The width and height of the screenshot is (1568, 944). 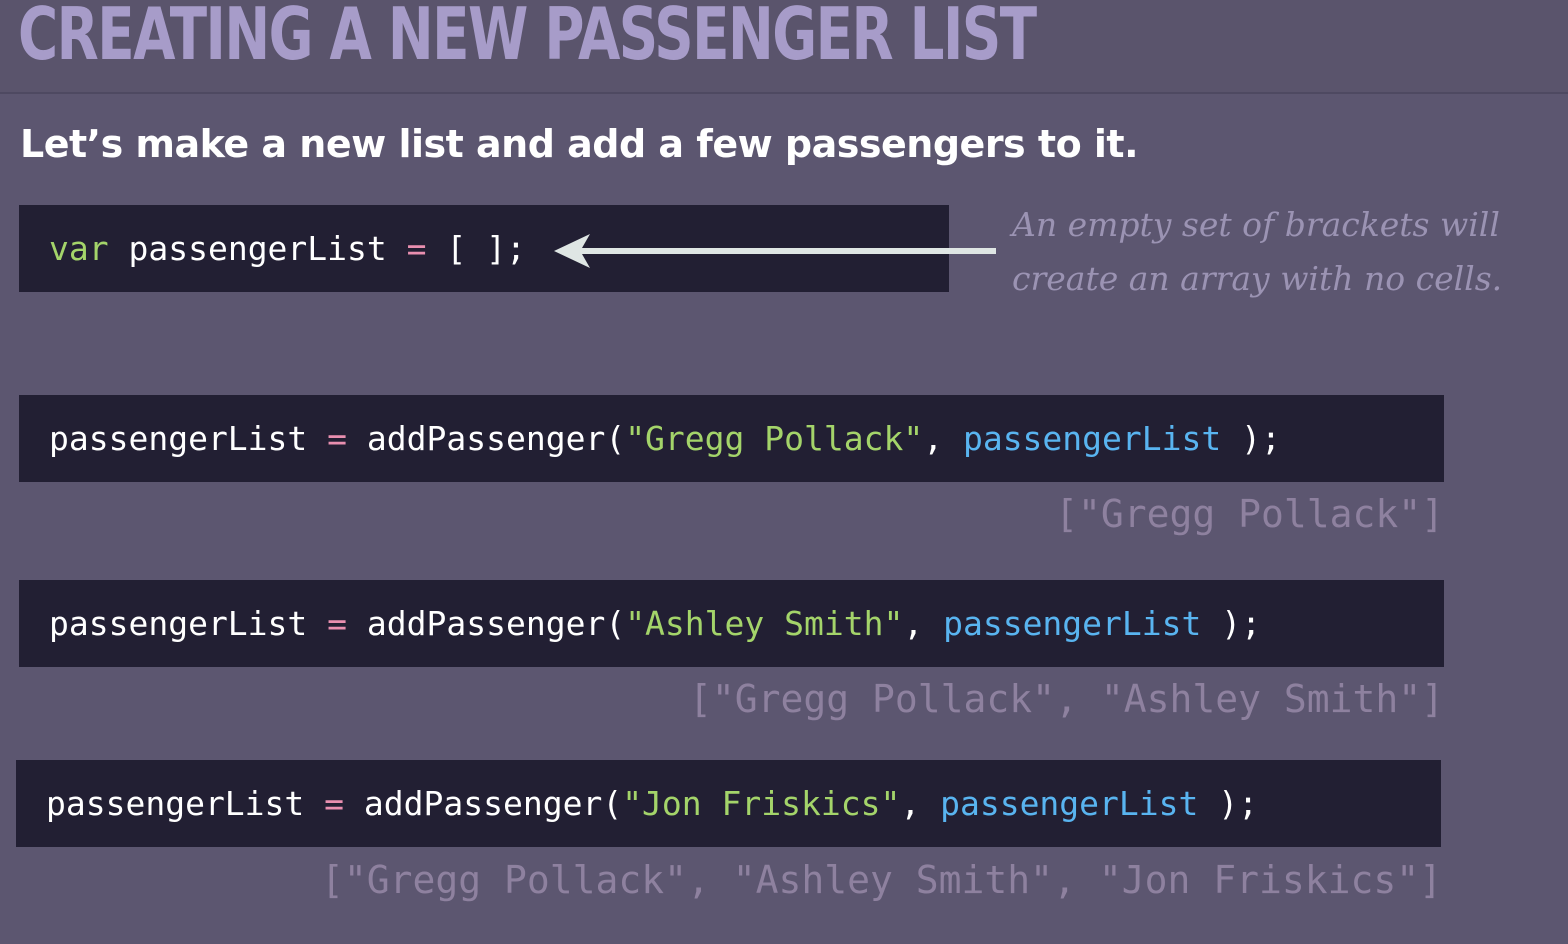 I want to click on code-string-argument: "Ashley Smith", so click(x=764, y=623).